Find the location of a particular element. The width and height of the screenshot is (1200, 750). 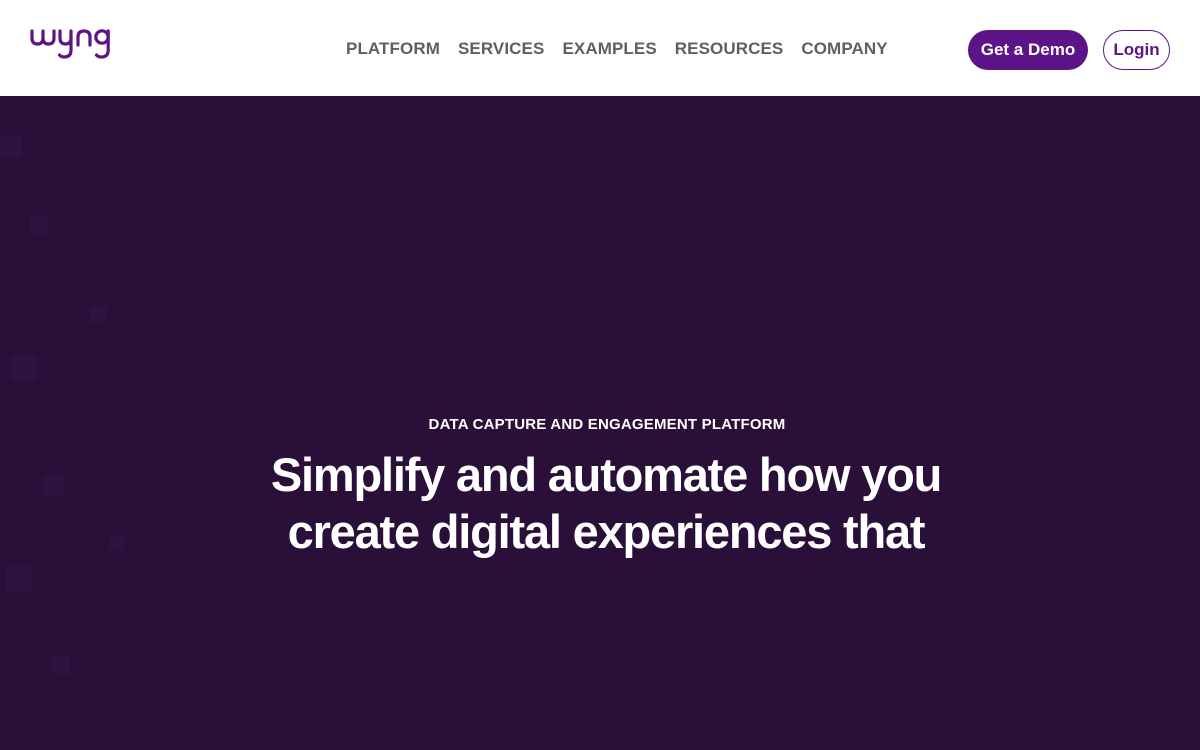

nav-item-company: COMPANY is located at coordinates (844, 49).